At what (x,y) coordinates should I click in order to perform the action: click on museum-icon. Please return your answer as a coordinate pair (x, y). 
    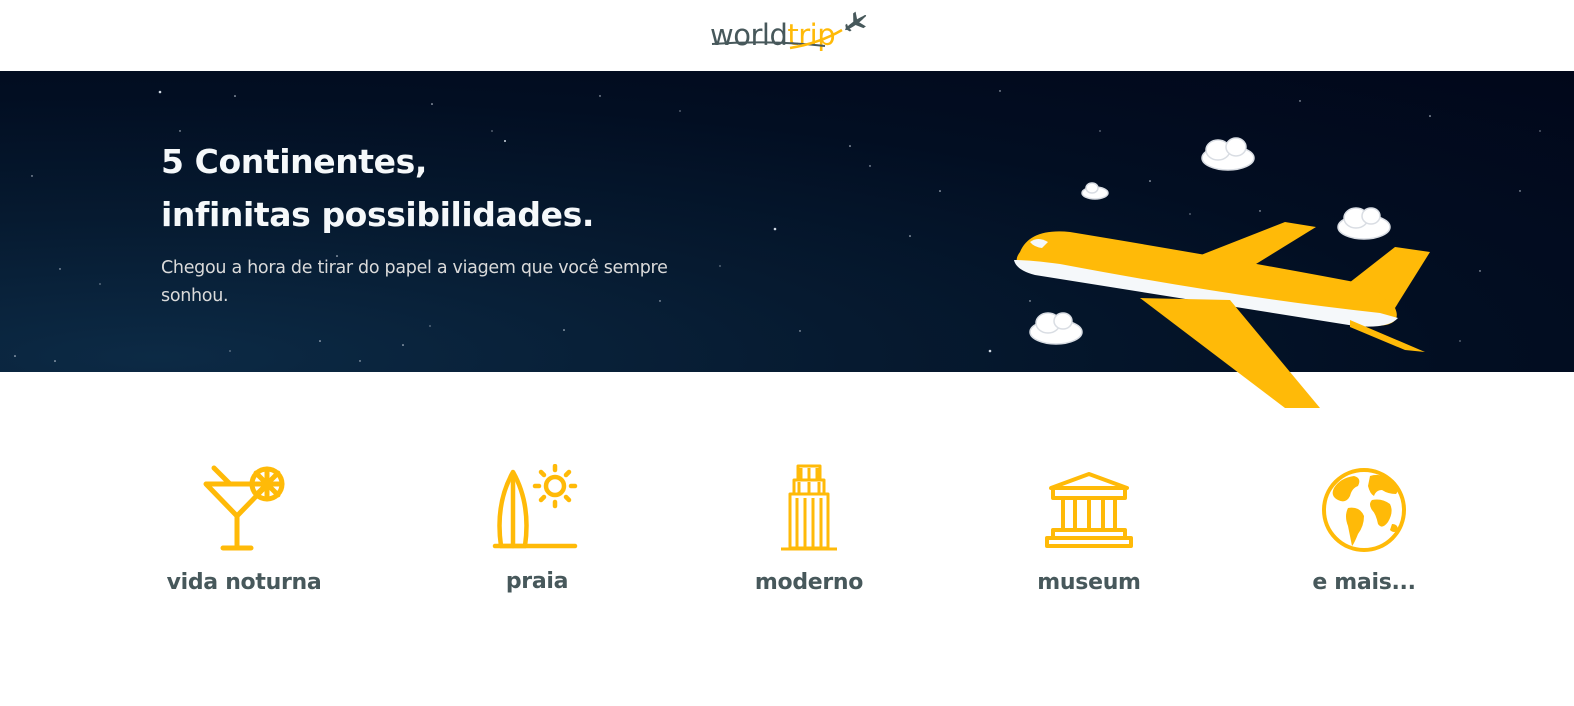
    Looking at the image, I should click on (1089, 510).